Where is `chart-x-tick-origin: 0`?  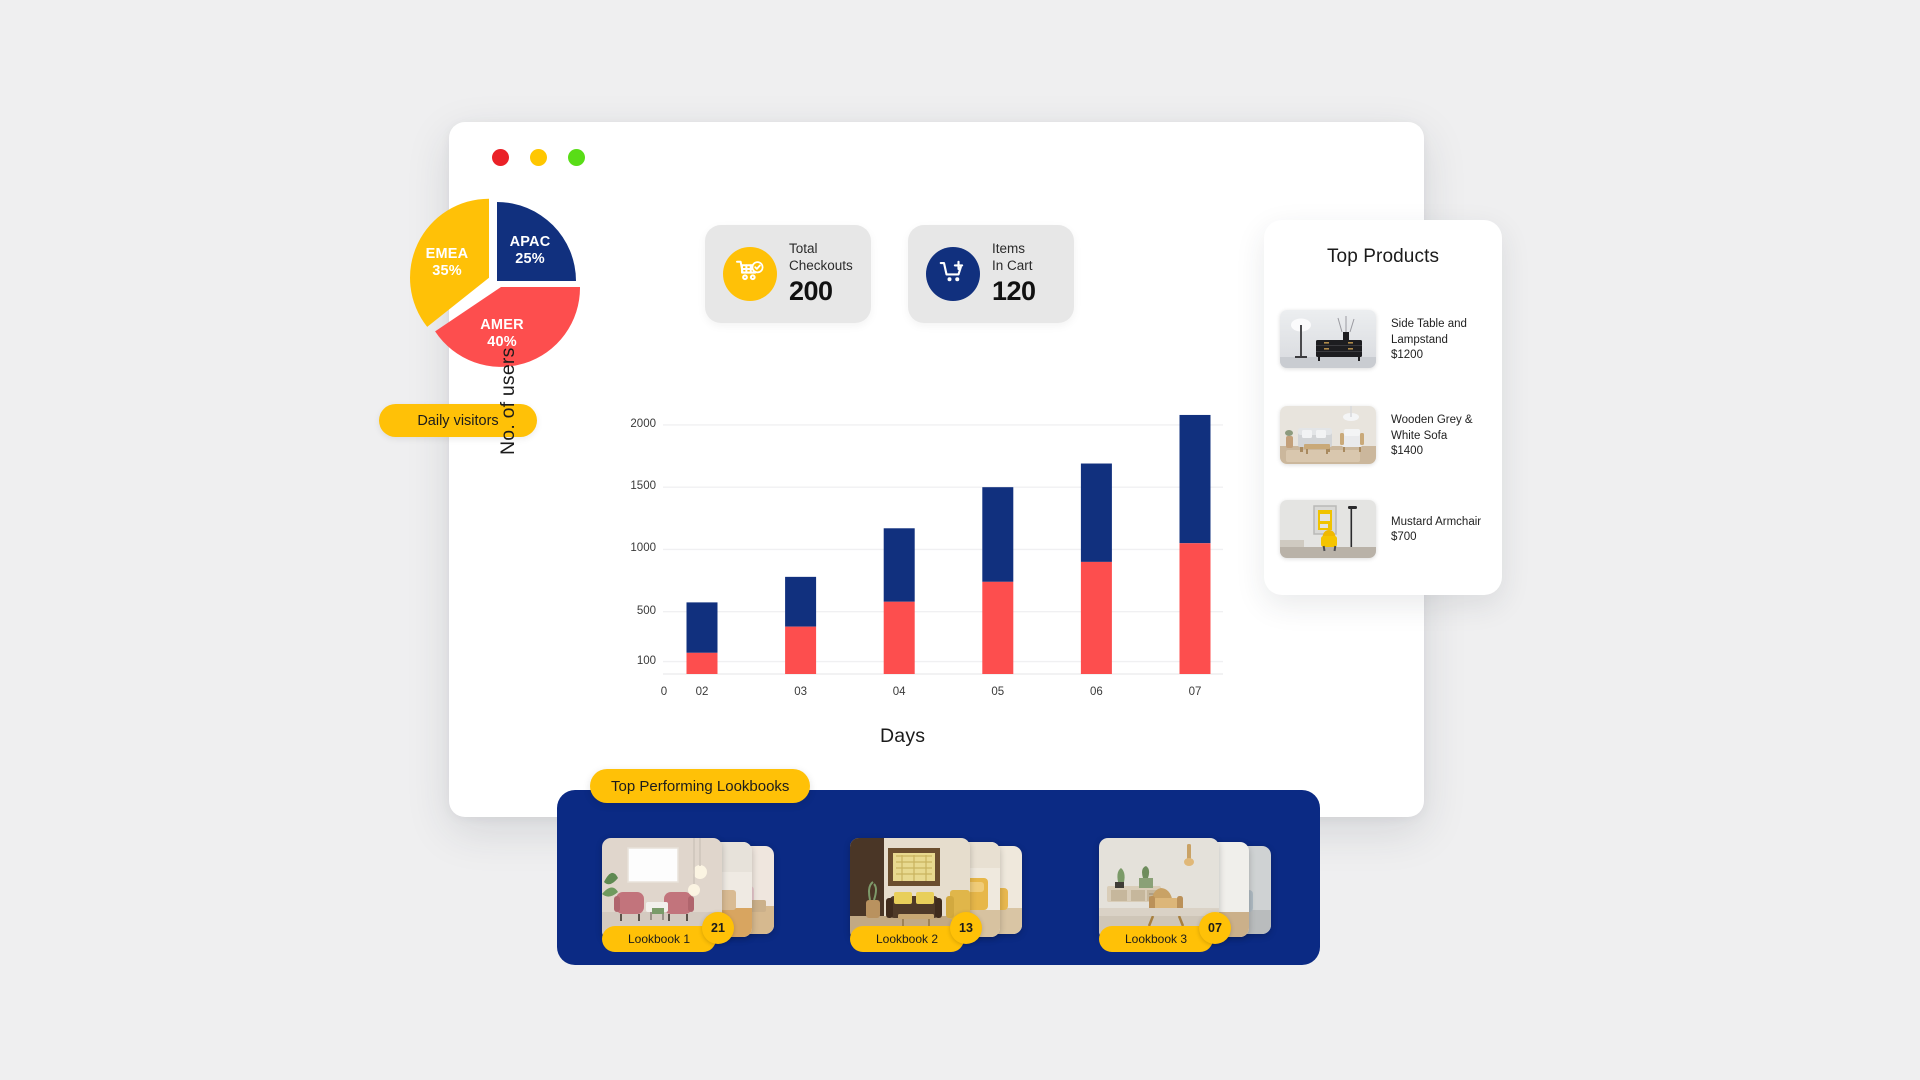 chart-x-tick-origin: 0 is located at coordinates (664, 692).